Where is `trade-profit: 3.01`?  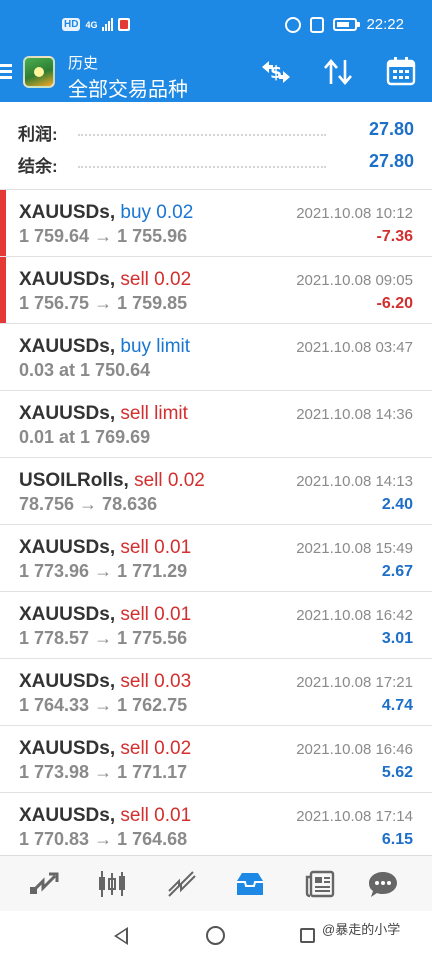
trade-profit: 3.01 is located at coordinates (397, 638).